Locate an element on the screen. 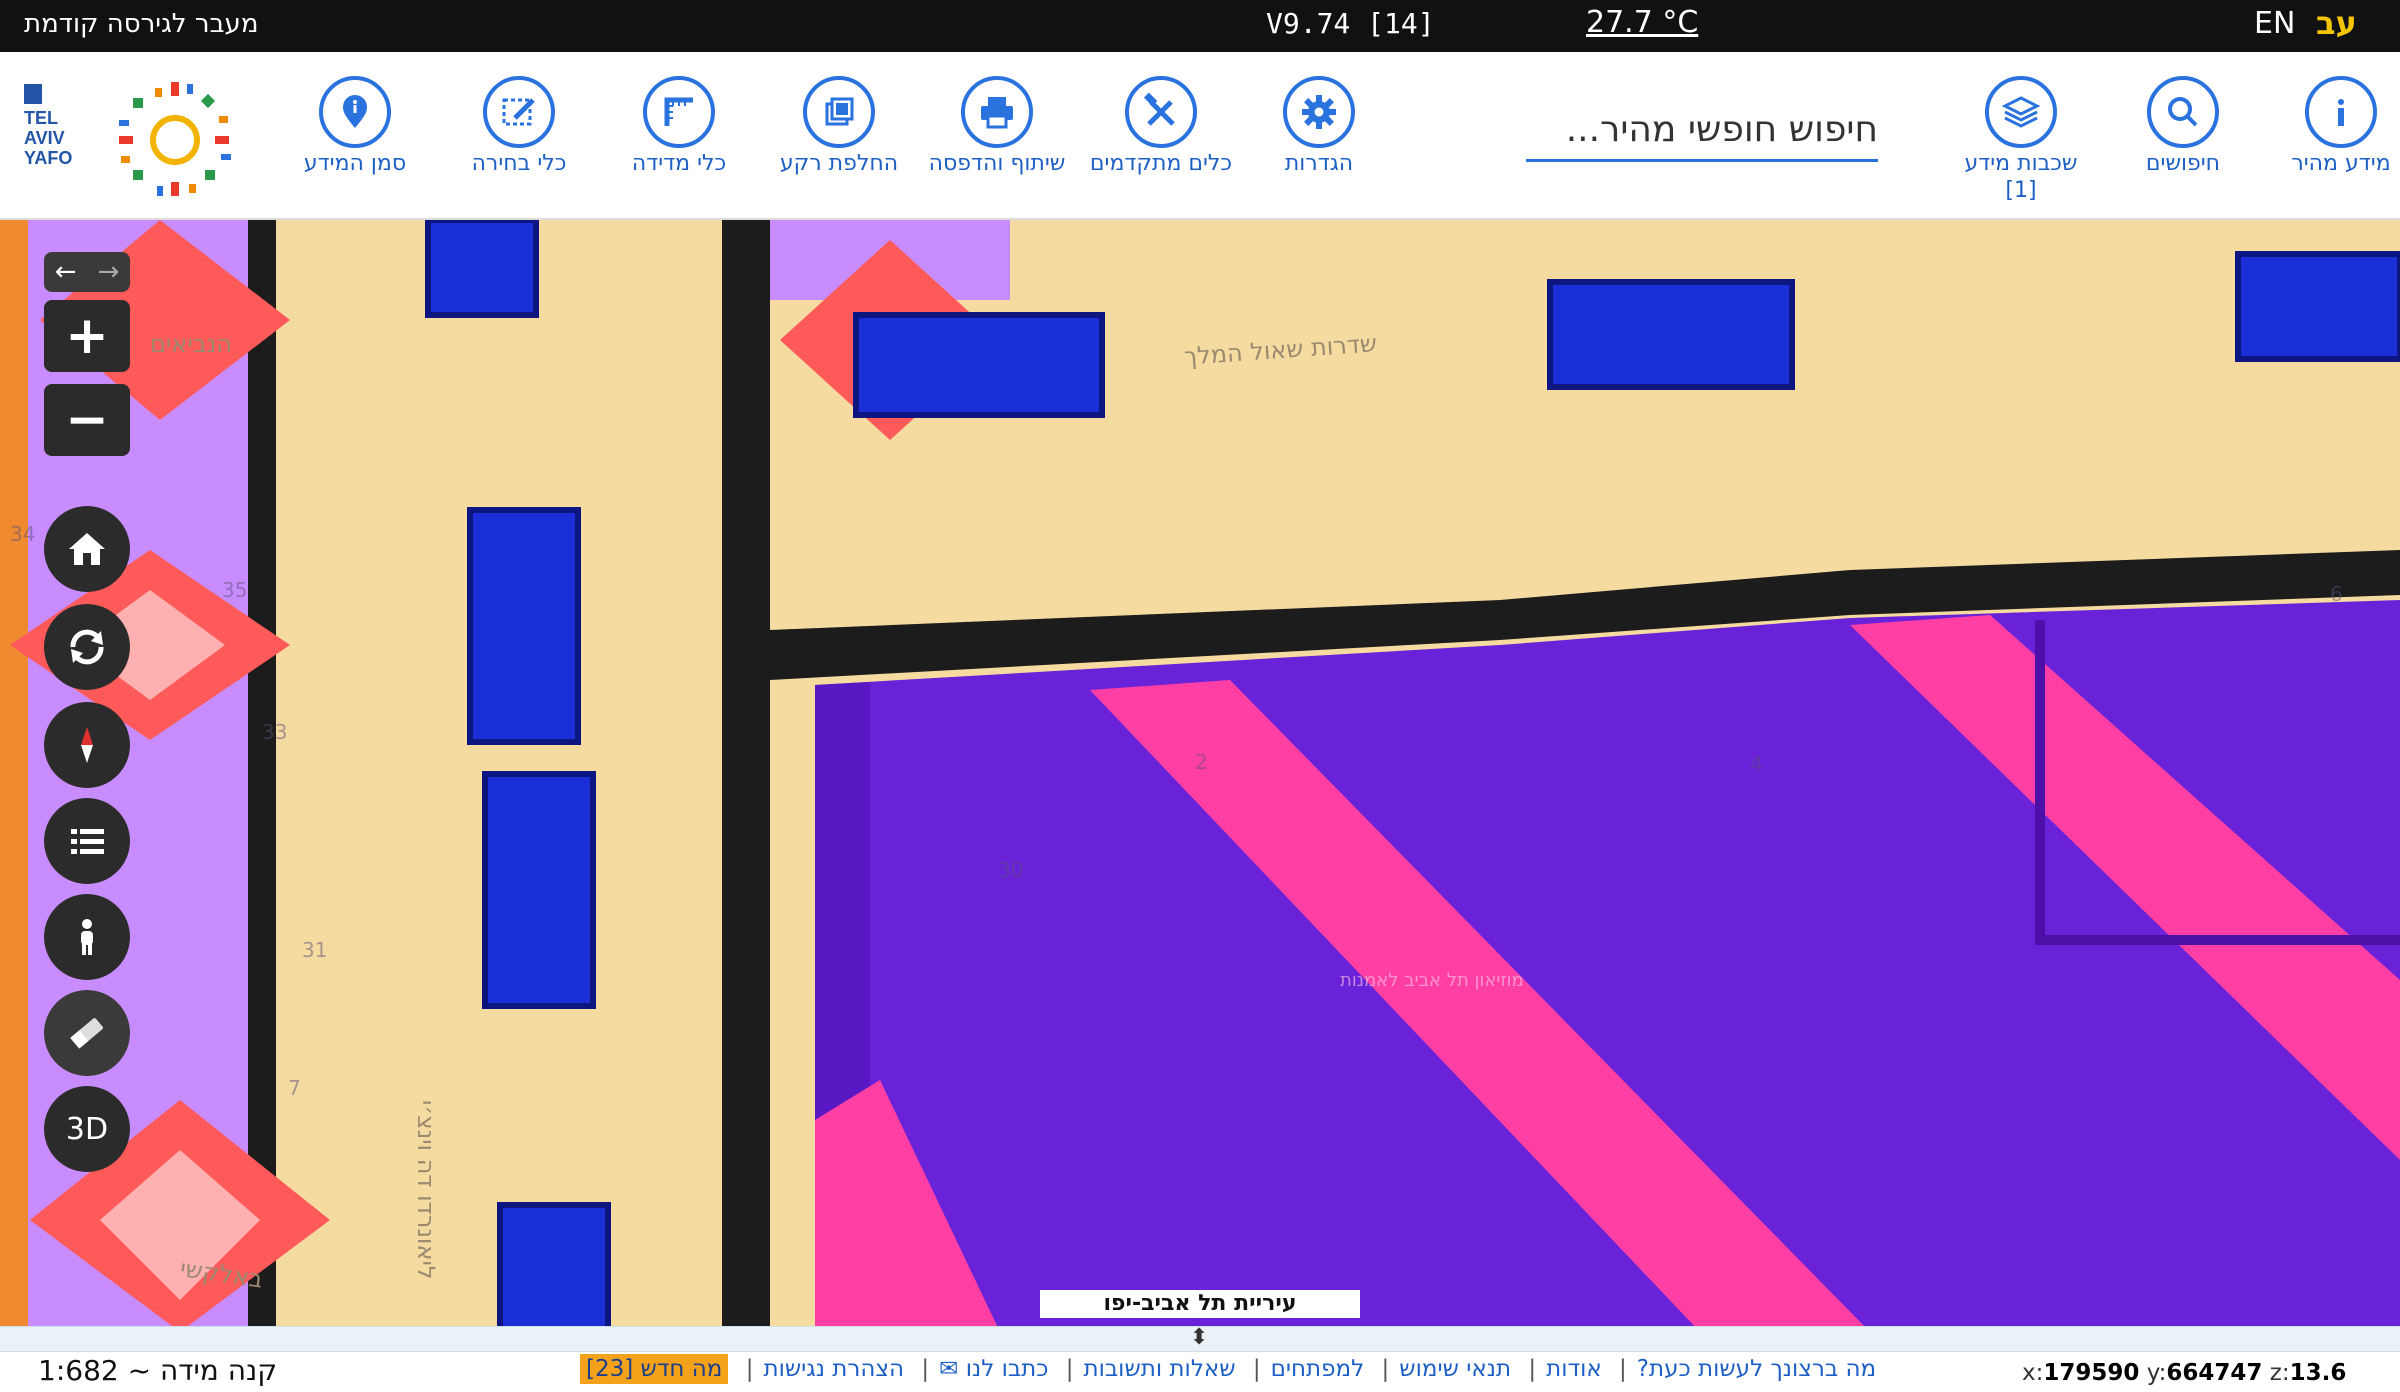 The image size is (2400, 1392). list-icon is located at coordinates (87, 841).